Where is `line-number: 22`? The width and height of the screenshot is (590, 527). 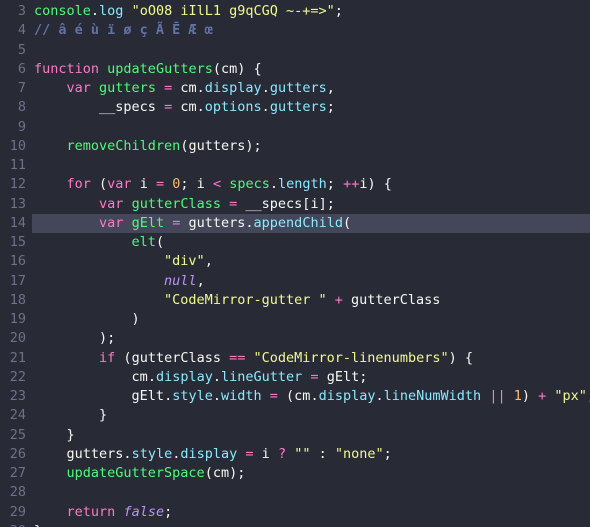 line-number: 22 is located at coordinates (16, 377).